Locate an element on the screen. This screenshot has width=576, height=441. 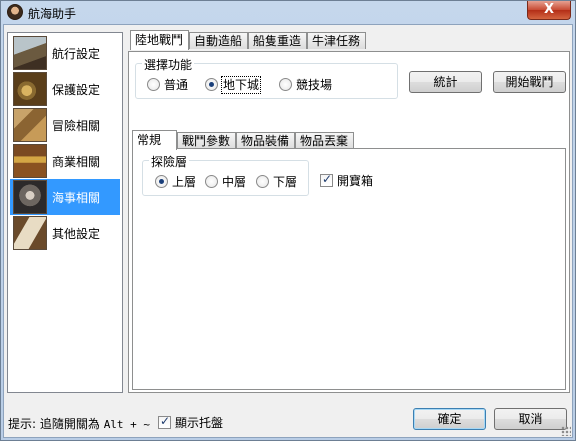
level-lower-radio: 下層 is located at coordinates (280, 182).